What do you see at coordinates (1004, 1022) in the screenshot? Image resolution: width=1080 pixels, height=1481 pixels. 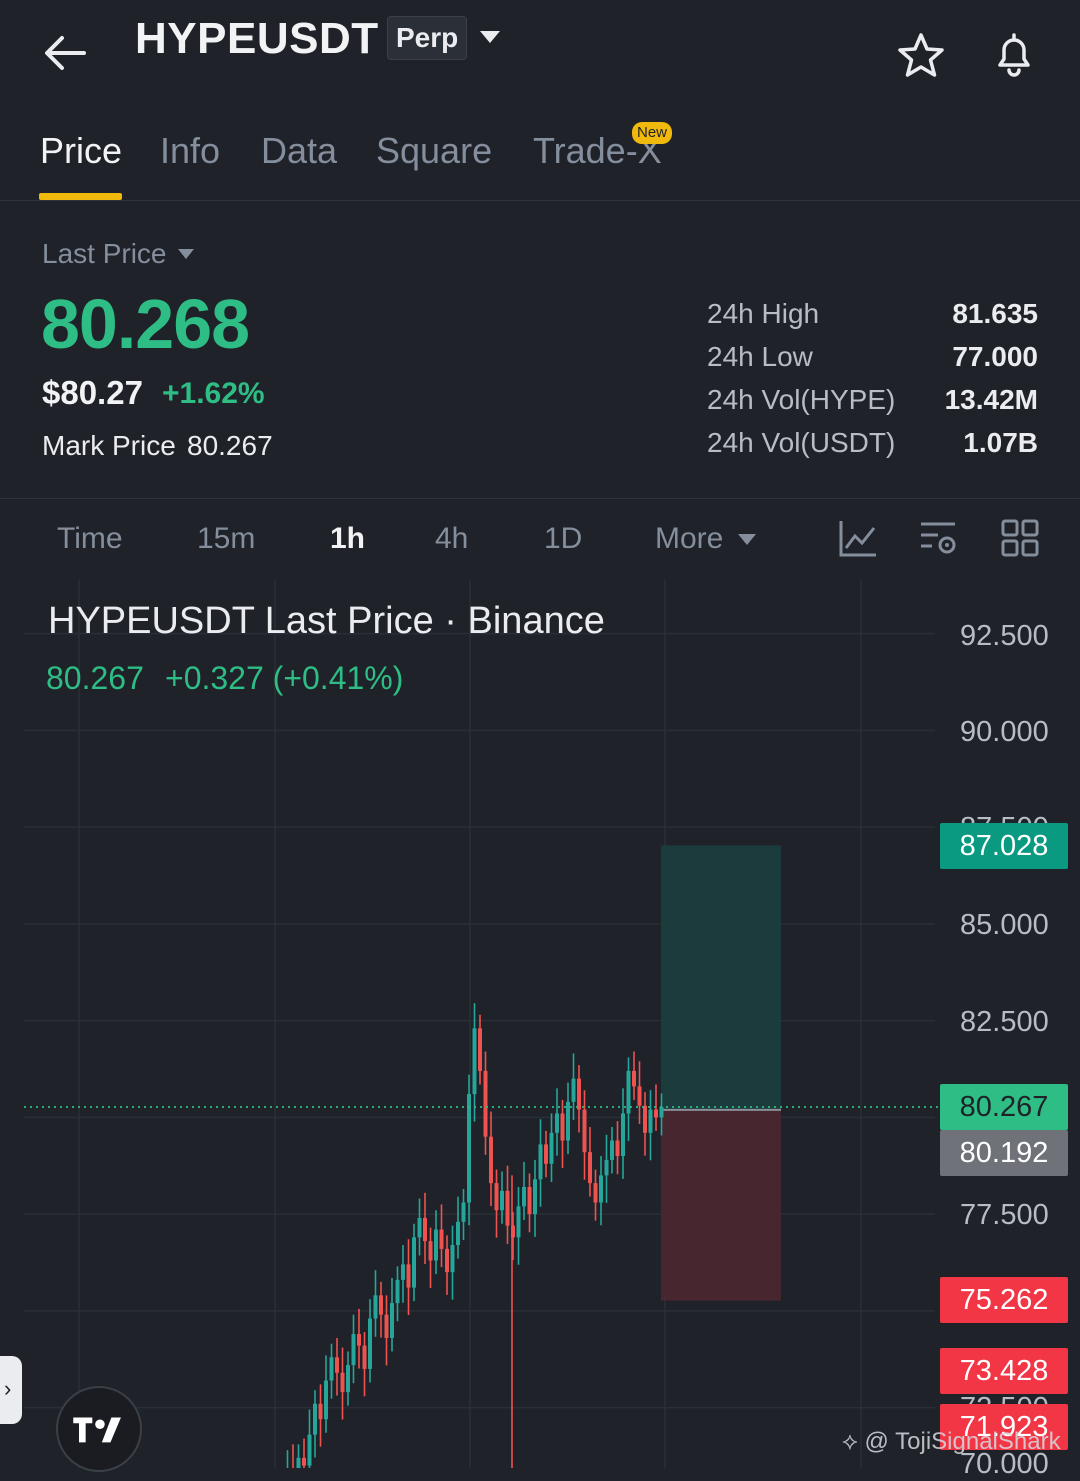 I see `y-axis-tick: 82.500` at bounding box center [1004, 1022].